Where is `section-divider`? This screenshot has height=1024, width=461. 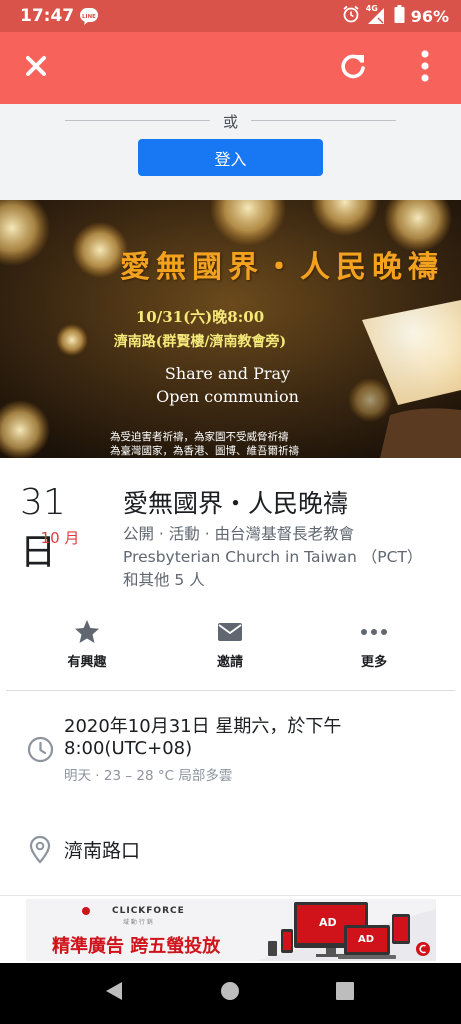 section-divider is located at coordinates (230, 690).